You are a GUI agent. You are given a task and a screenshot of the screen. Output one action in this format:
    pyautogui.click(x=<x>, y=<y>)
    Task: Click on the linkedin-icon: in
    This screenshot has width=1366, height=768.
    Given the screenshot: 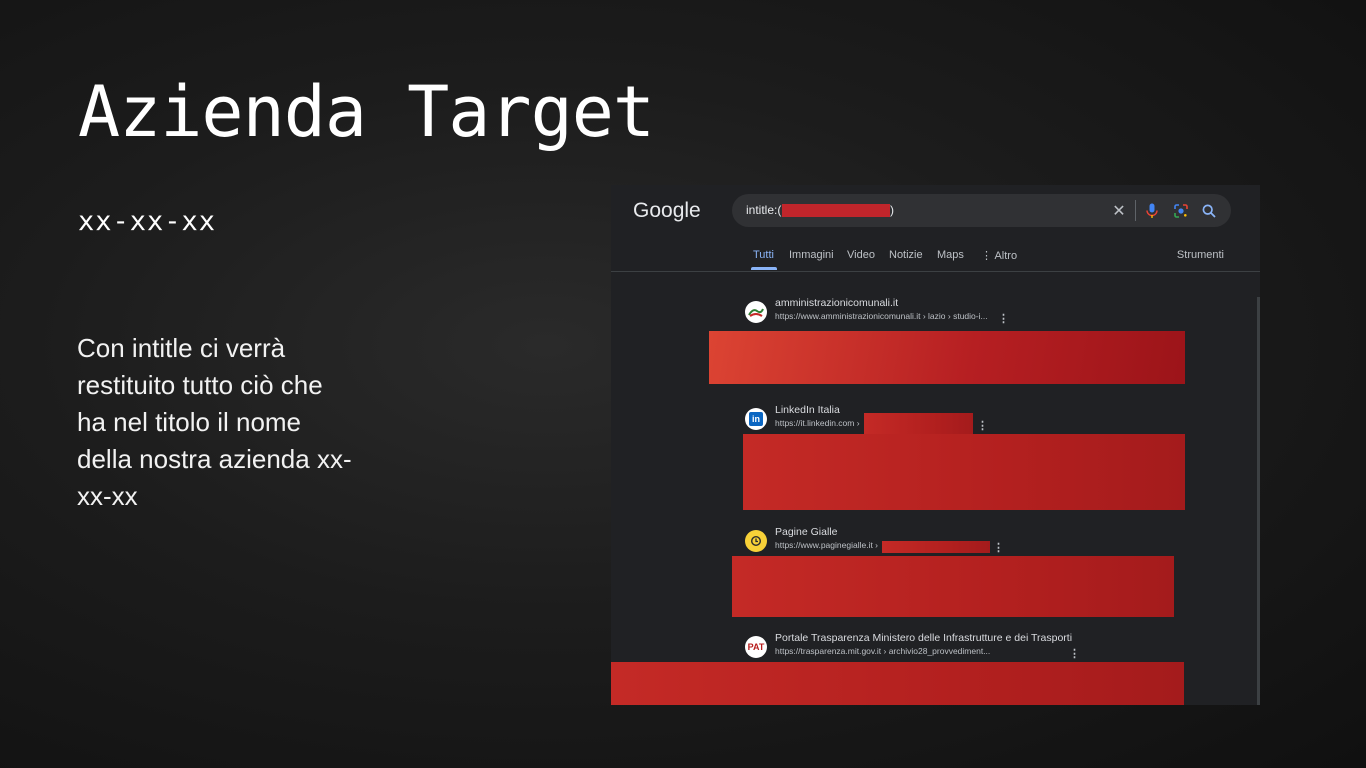 What is the action you would take?
    pyautogui.click(x=756, y=419)
    